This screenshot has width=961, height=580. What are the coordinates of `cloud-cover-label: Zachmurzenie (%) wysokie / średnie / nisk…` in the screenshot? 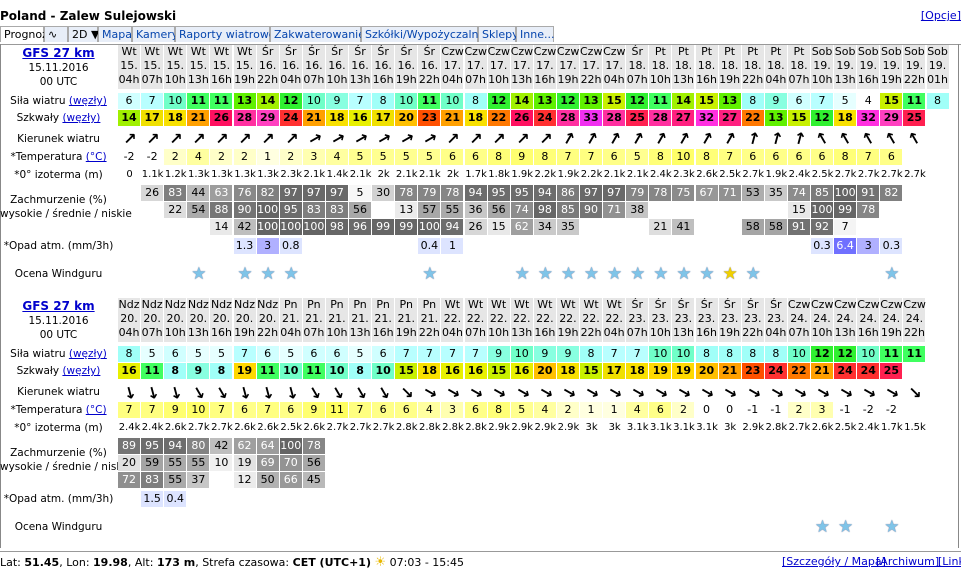 It's located at (66, 460).